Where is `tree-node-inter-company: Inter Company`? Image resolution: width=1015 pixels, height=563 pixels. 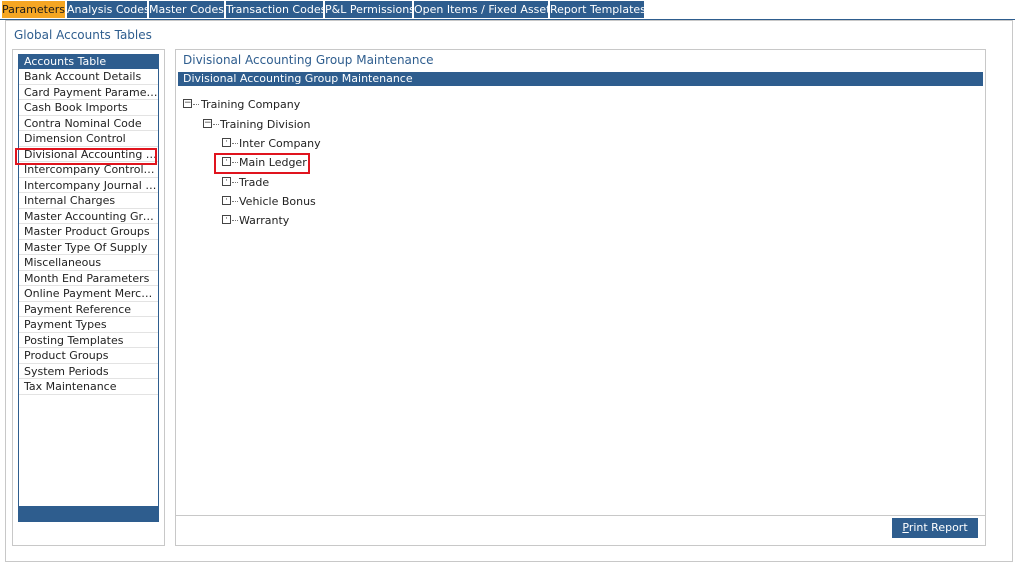
tree-node-inter-company: Inter Company is located at coordinates (280, 143).